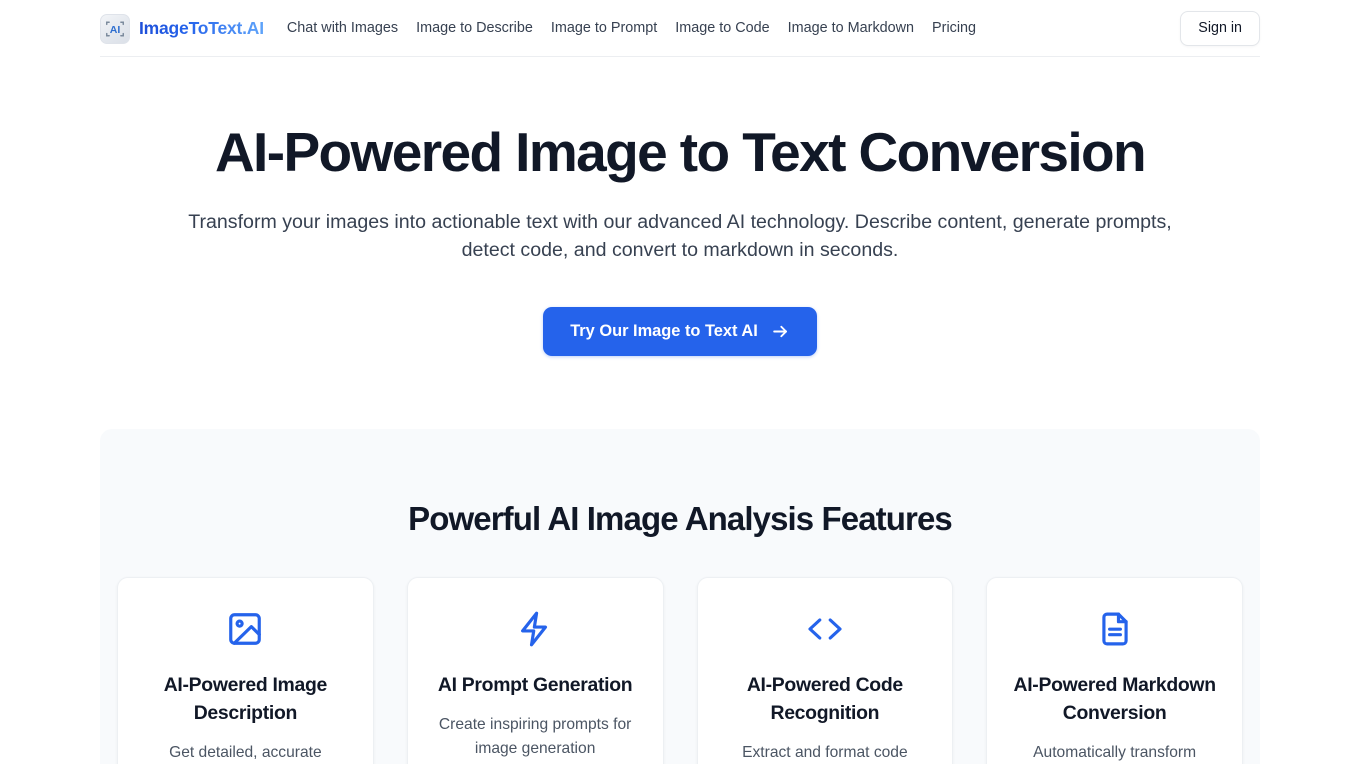 The image size is (1360, 764). Describe the element at coordinates (1114, 629) in the screenshot. I see `document-text-icon` at that location.